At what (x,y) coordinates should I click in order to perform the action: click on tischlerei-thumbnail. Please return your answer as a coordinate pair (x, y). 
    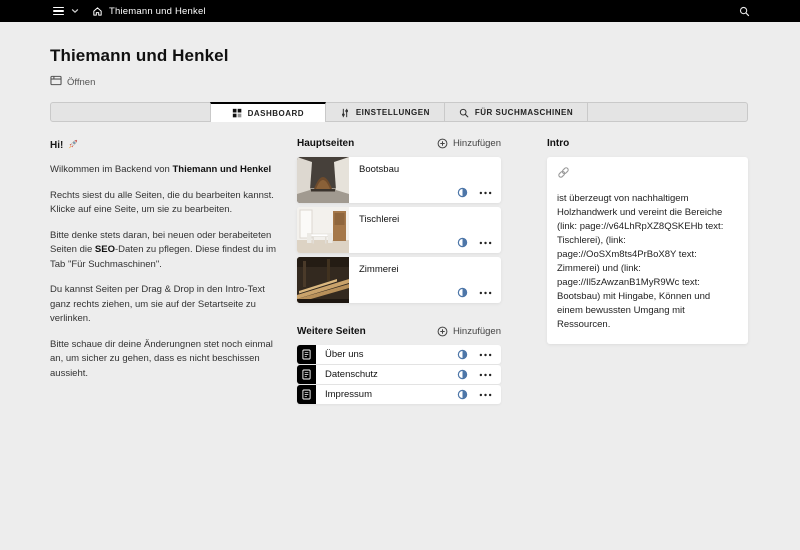
    Looking at the image, I should click on (323, 230).